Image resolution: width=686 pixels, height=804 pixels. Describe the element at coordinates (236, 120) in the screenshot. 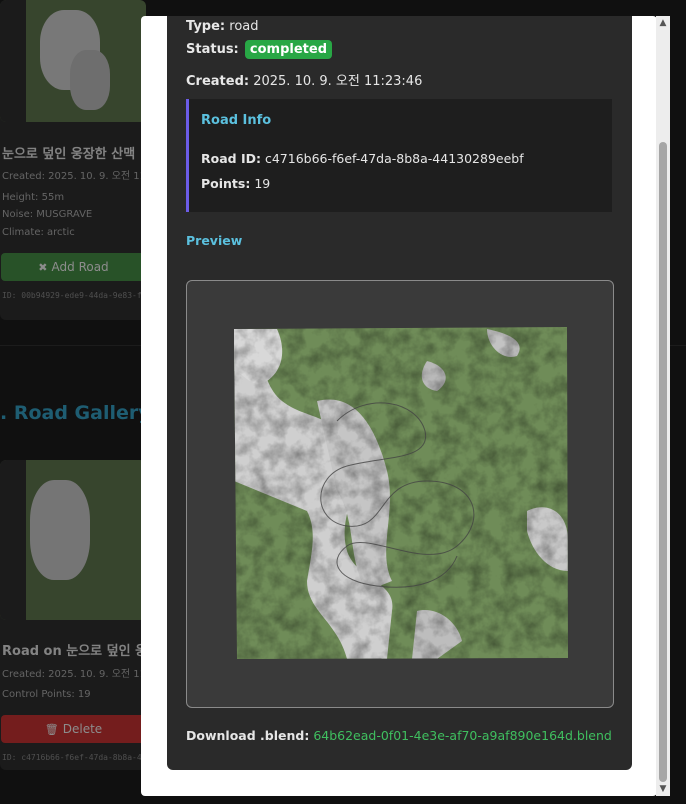

I see `road-info-title: Road Info` at that location.